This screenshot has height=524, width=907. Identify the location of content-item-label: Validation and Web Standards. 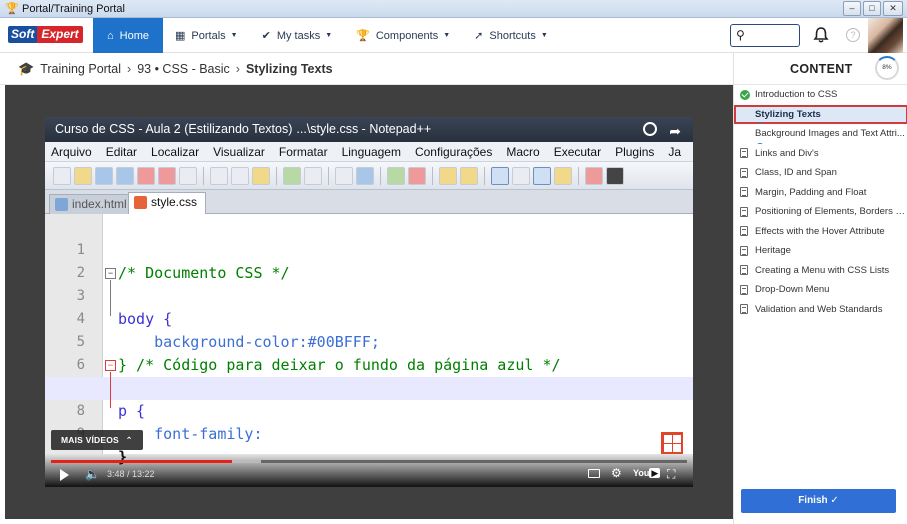
(819, 309).